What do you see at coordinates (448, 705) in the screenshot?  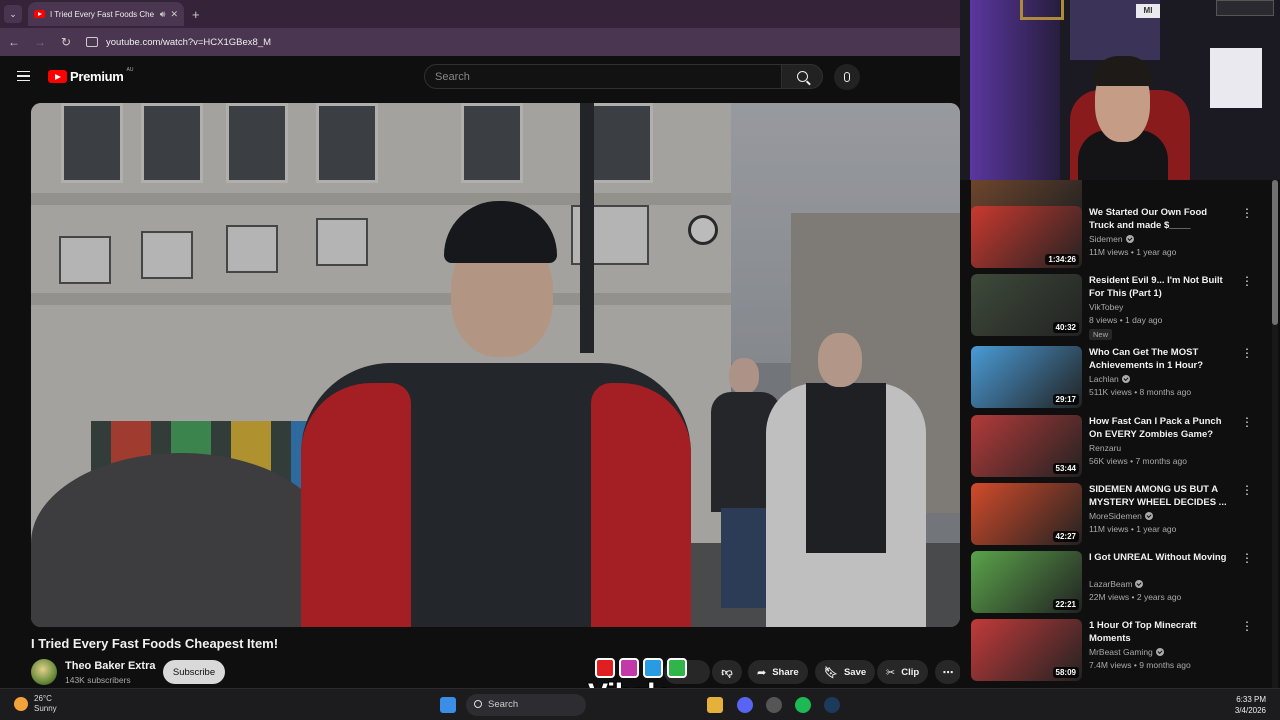 I see `start-icon` at bounding box center [448, 705].